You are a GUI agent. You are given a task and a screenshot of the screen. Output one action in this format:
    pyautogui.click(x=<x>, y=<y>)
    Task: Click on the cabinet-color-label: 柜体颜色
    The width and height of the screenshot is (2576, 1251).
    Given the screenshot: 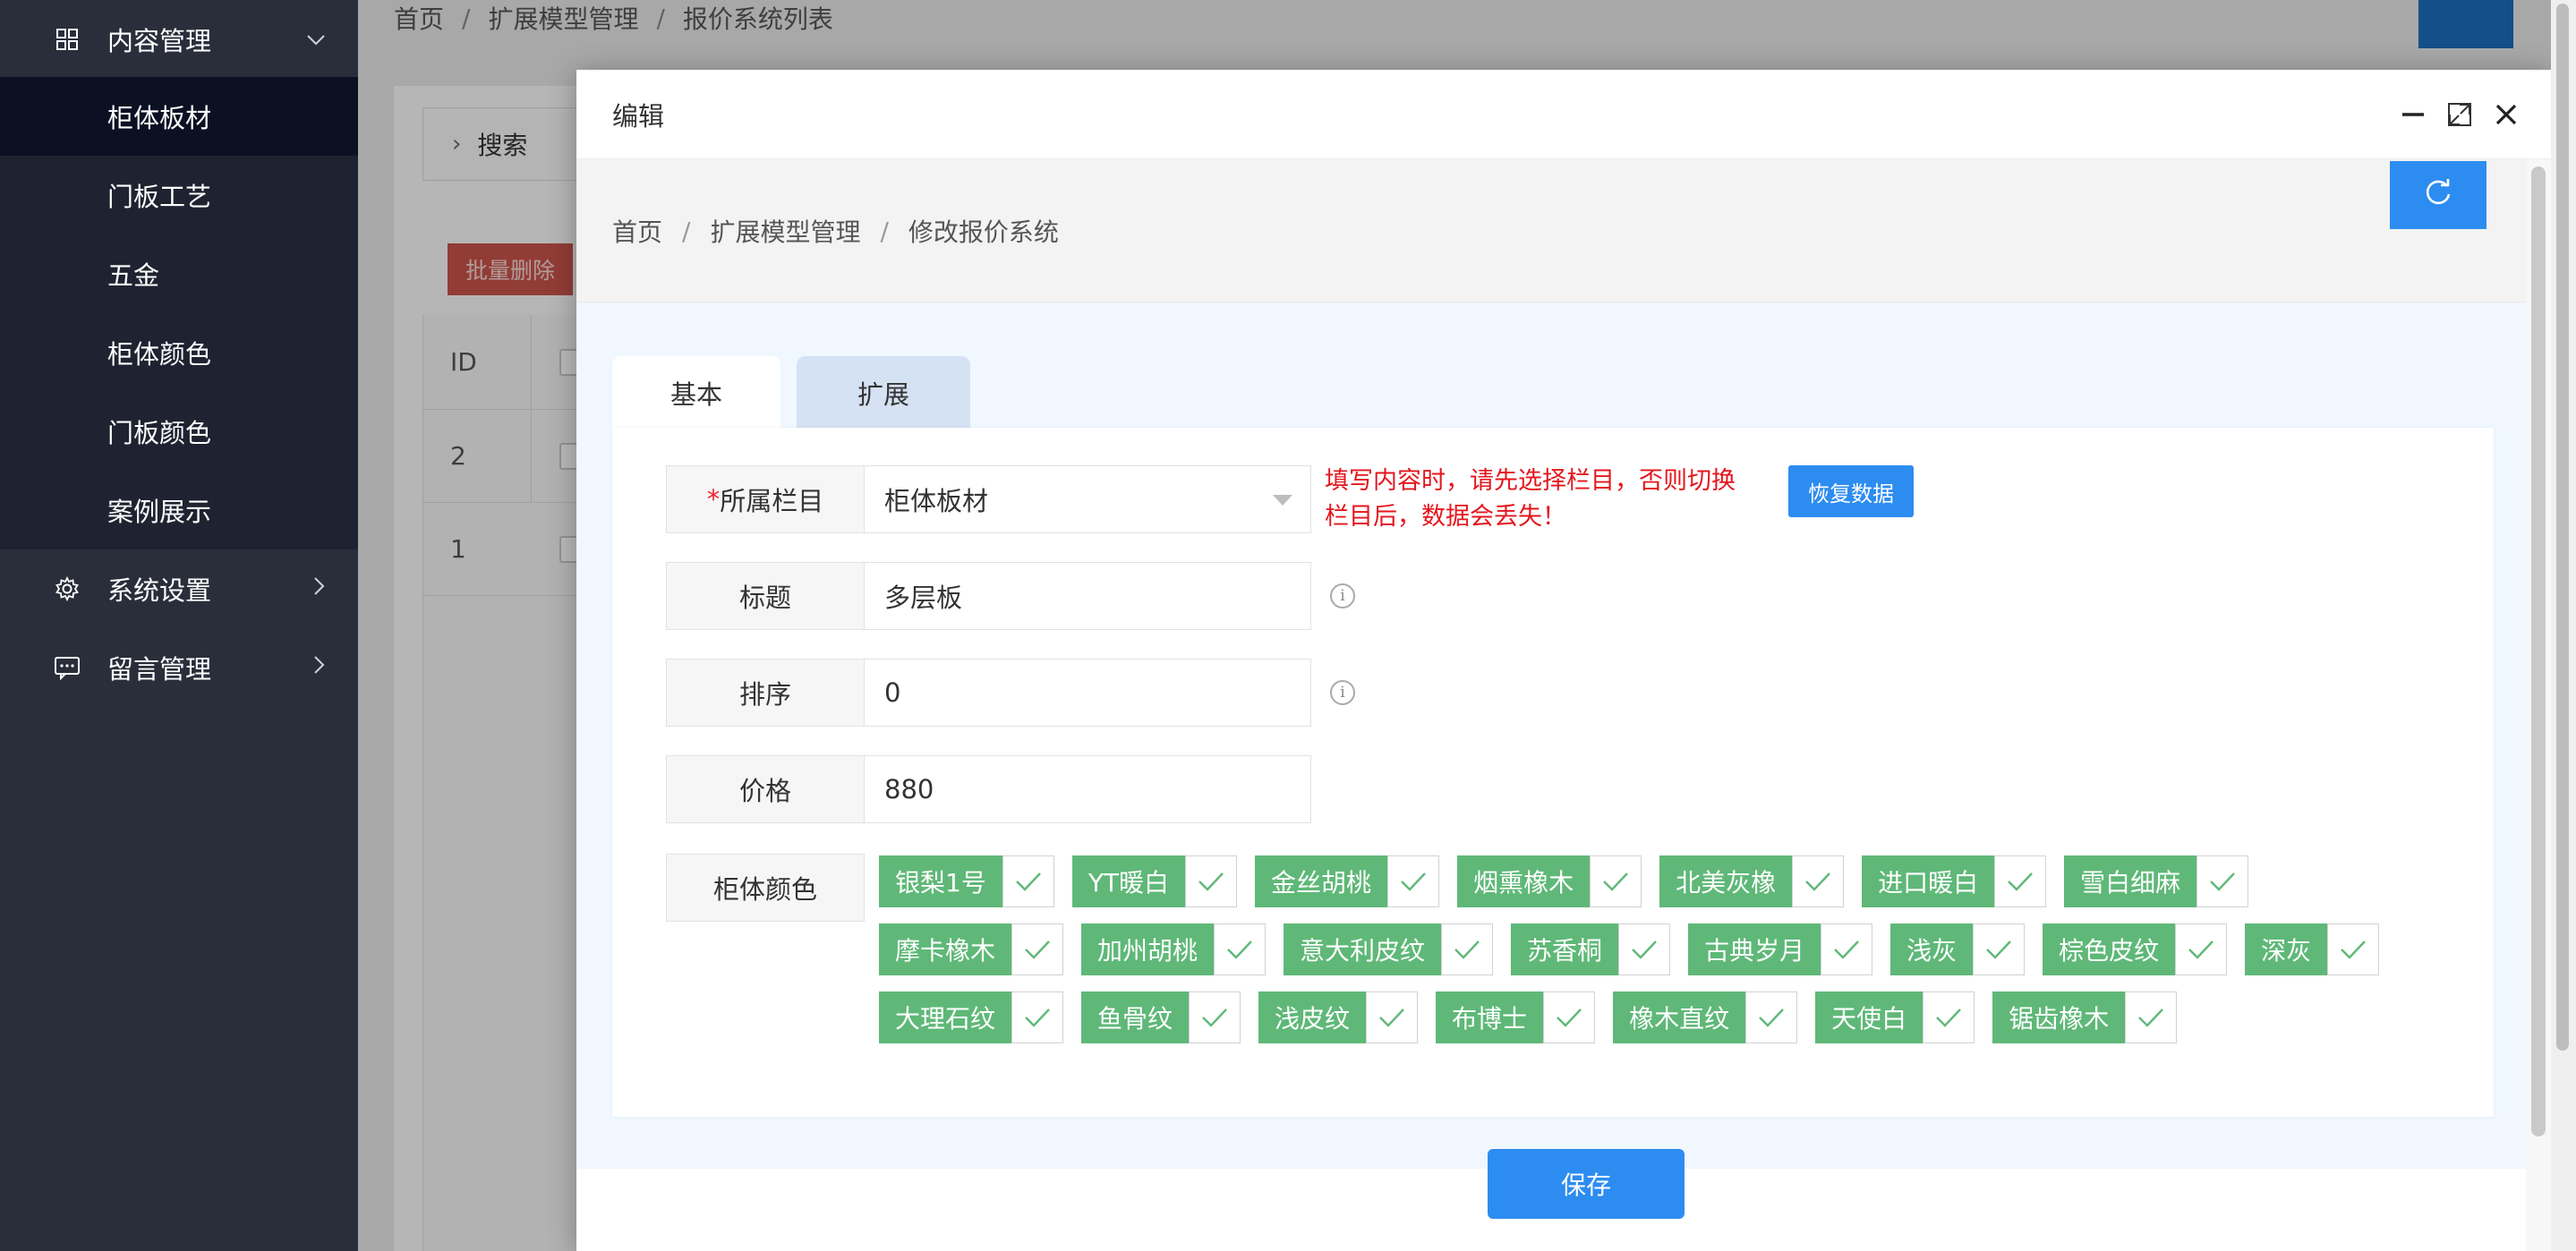 What is the action you would take?
    pyautogui.click(x=765, y=888)
    